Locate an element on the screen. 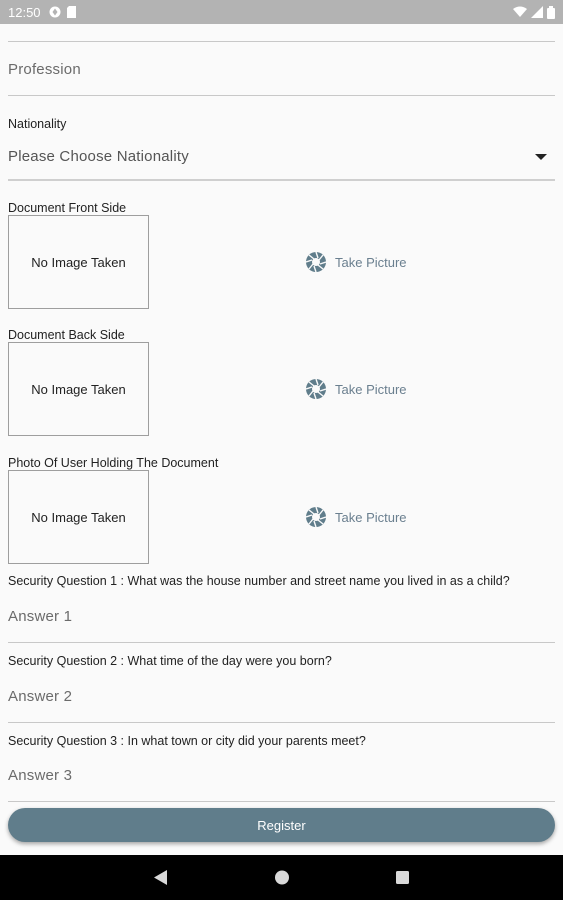 The width and height of the screenshot is (563, 900). user-photo-image: No Image Taken is located at coordinates (78, 517).